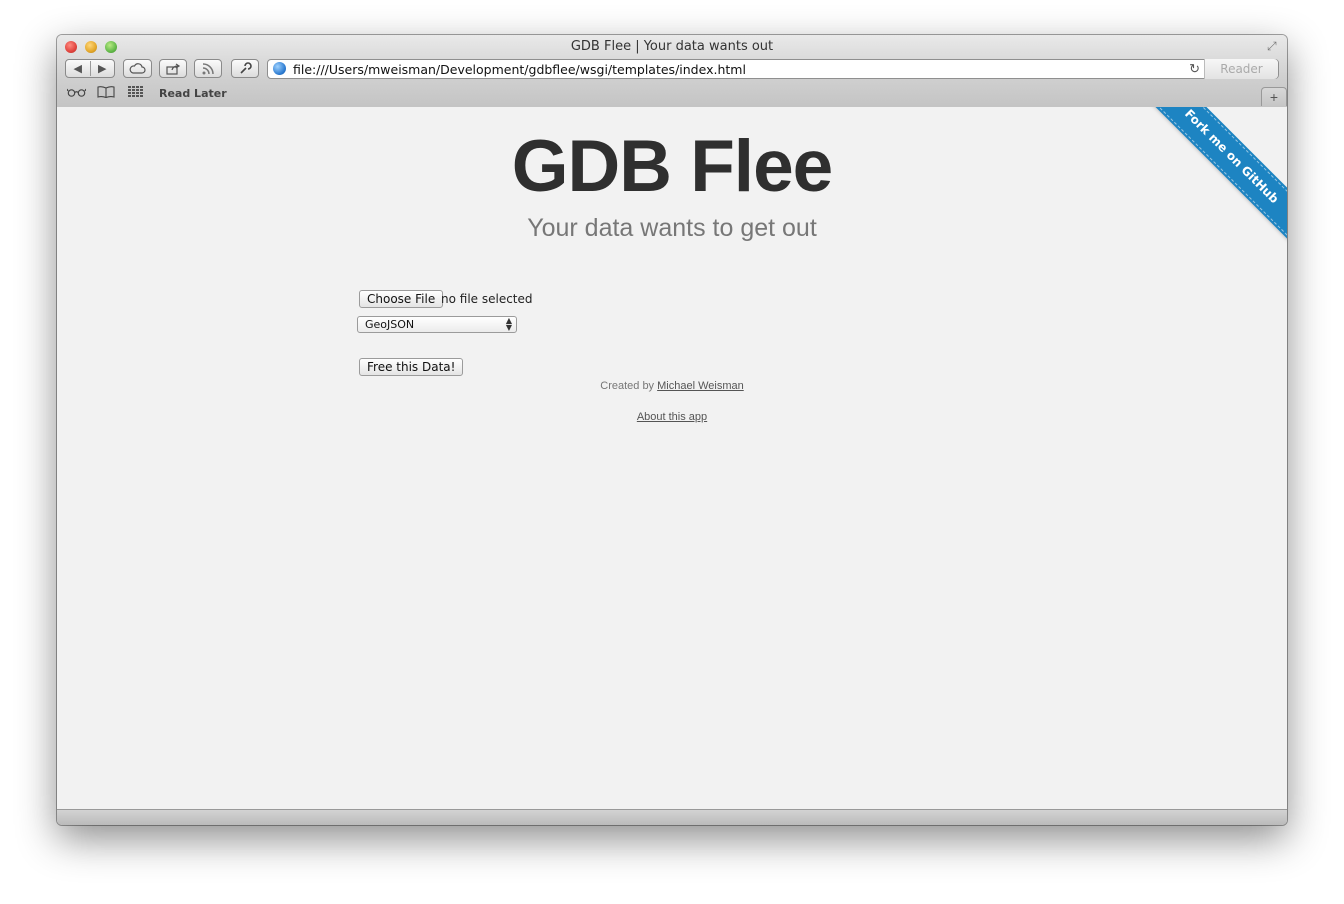 The width and height of the screenshot is (1344, 904). I want to click on choose-file-button: Choose File, so click(401, 299).